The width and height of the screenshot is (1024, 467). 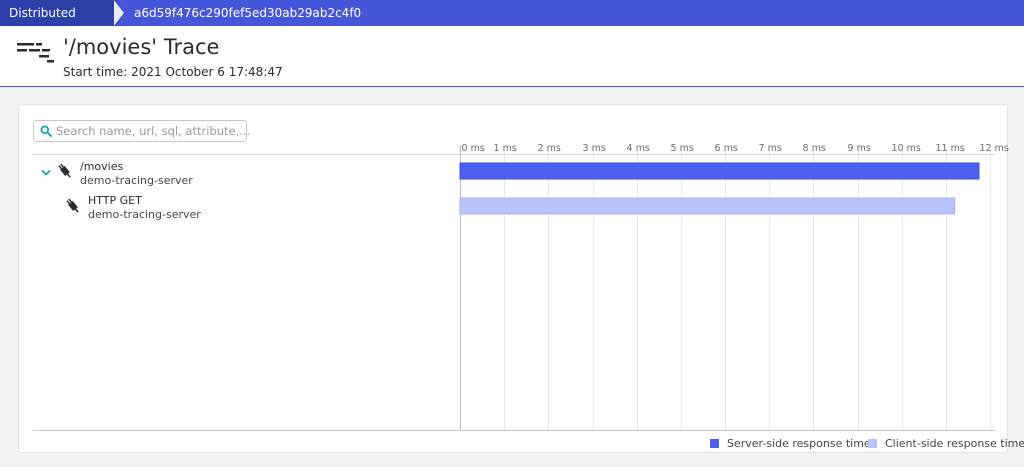 I want to click on legend-label: Server-side response time, so click(x=799, y=443).